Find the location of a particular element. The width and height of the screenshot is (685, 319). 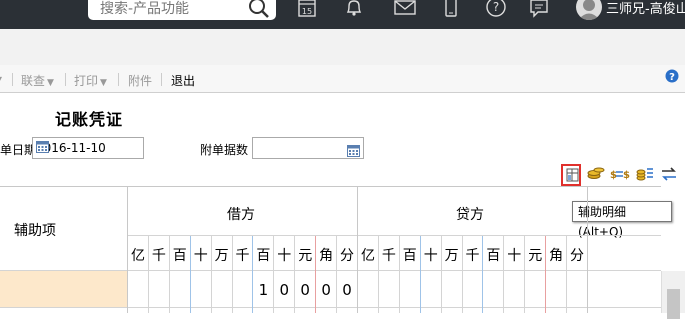

message-icon is located at coordinates (539, 11).